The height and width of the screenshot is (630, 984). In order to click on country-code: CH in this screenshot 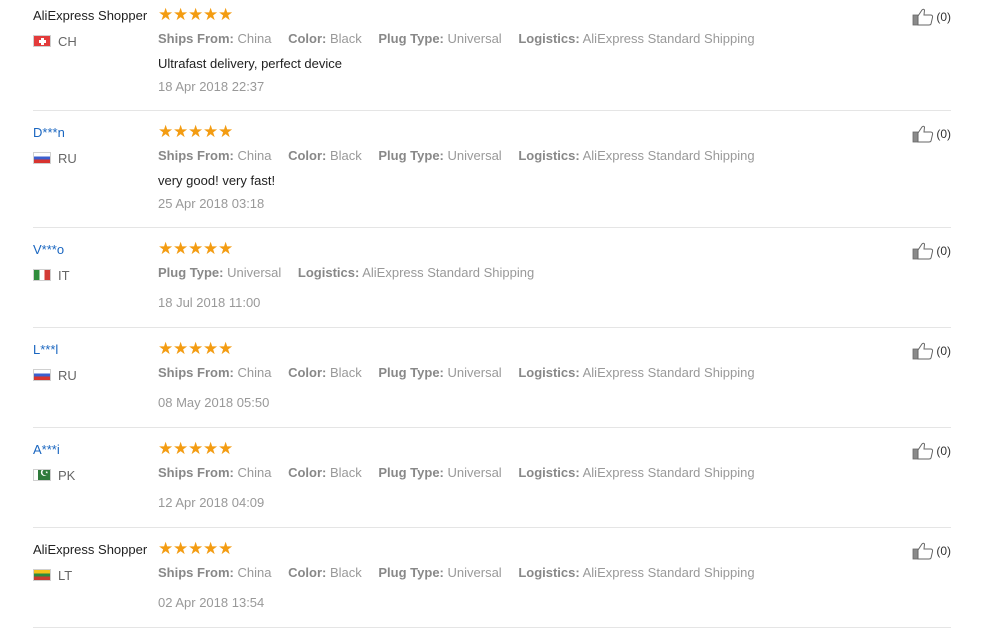, I will do `click(67, 41)`.